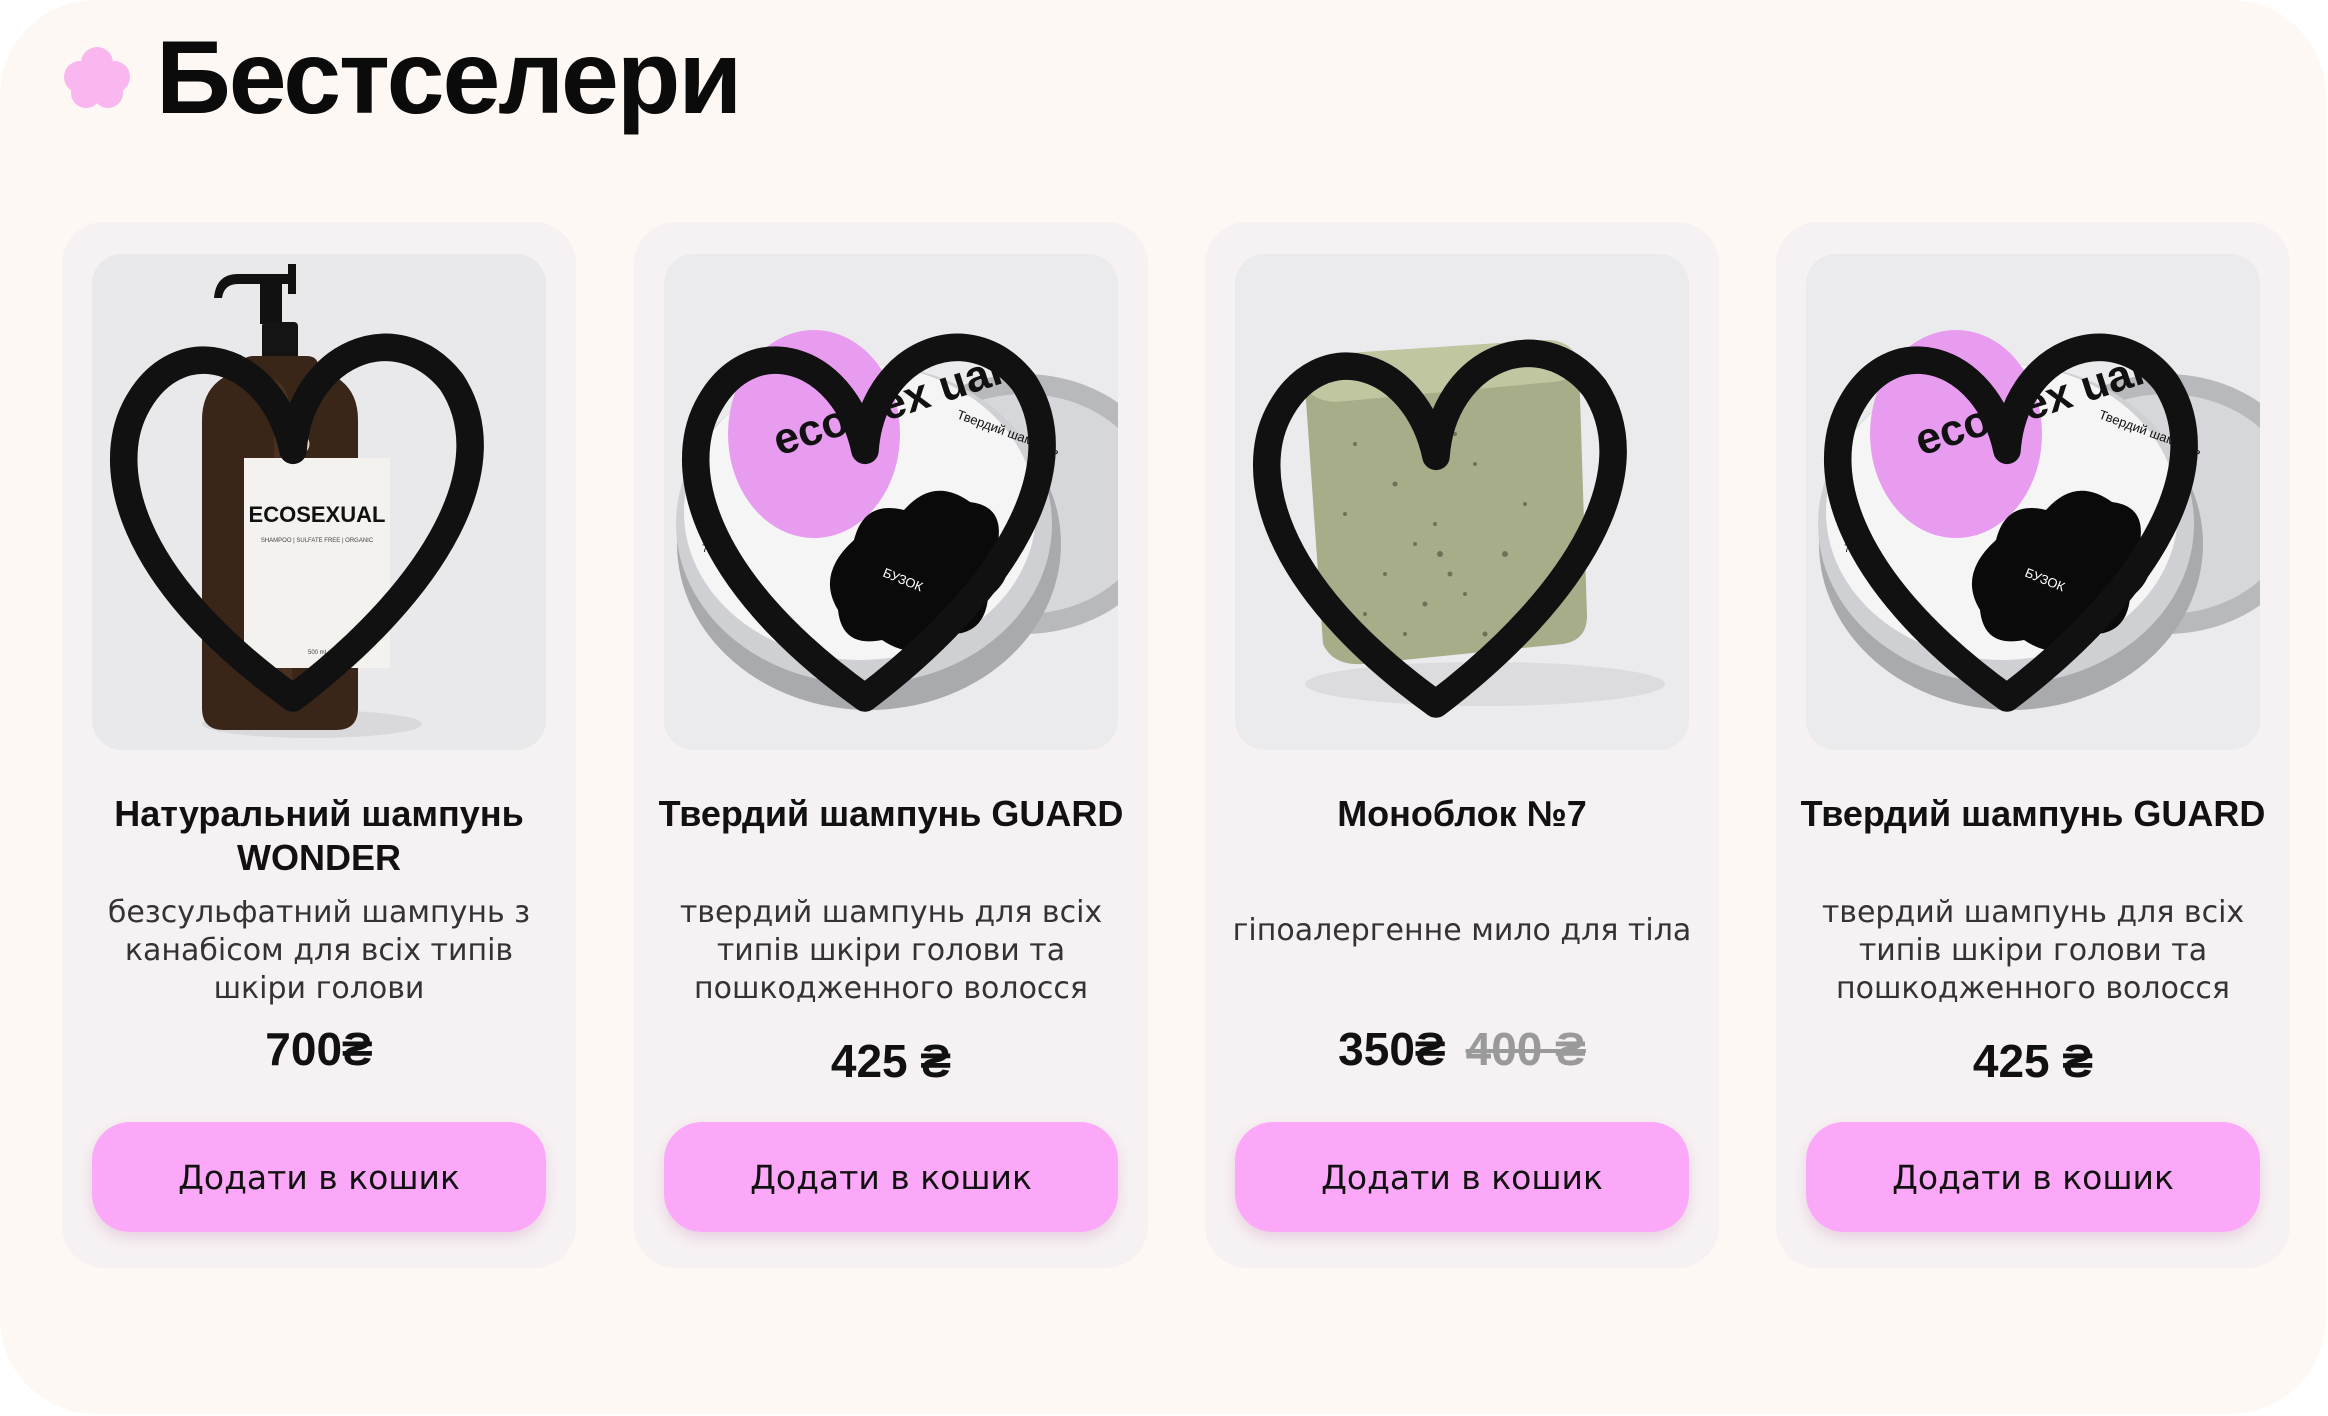  Describe the element at coordinates (1525, 1049) in the screenshot. I see `product-old-price: 400 ₴` at that location.